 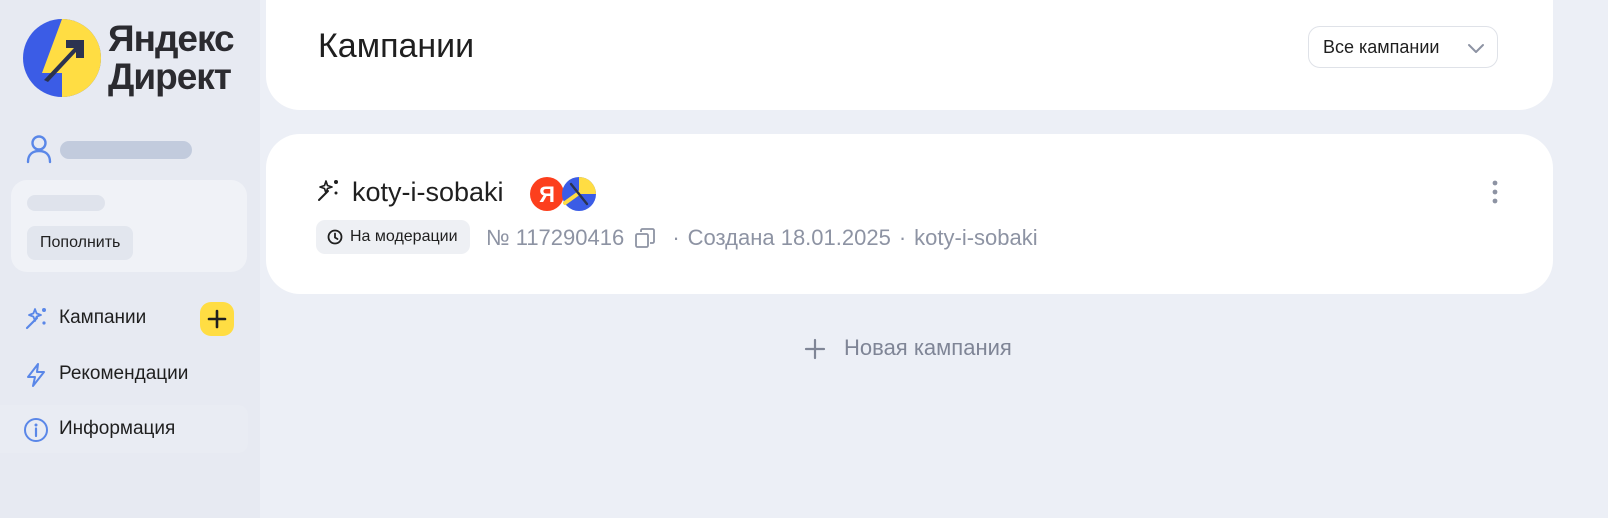 I want to click on campaign-filter-select: Все кампании, so click(x=1403, y=47).